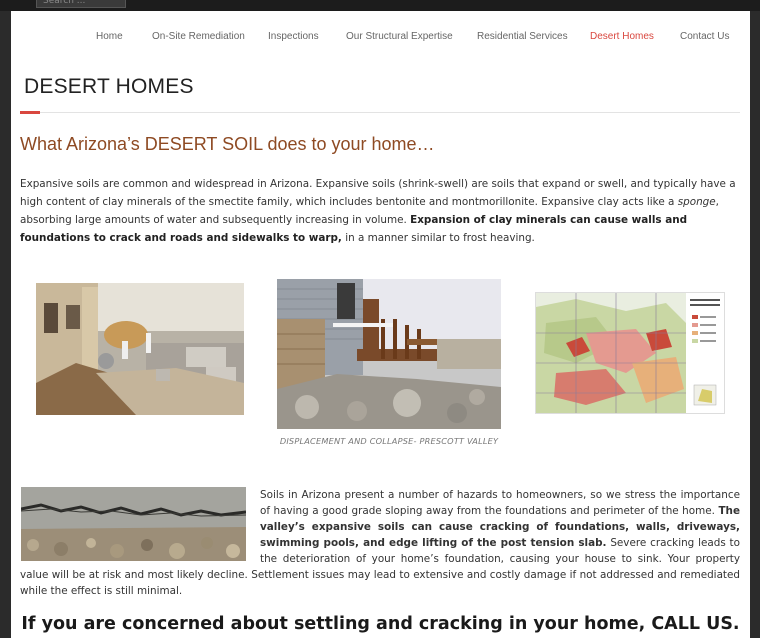 This screenshot has height=638, width=760. What do you see at coordinates (140, 349) in the screenshot?
I see `construction-site-photo` at bounding box center [140, 349].